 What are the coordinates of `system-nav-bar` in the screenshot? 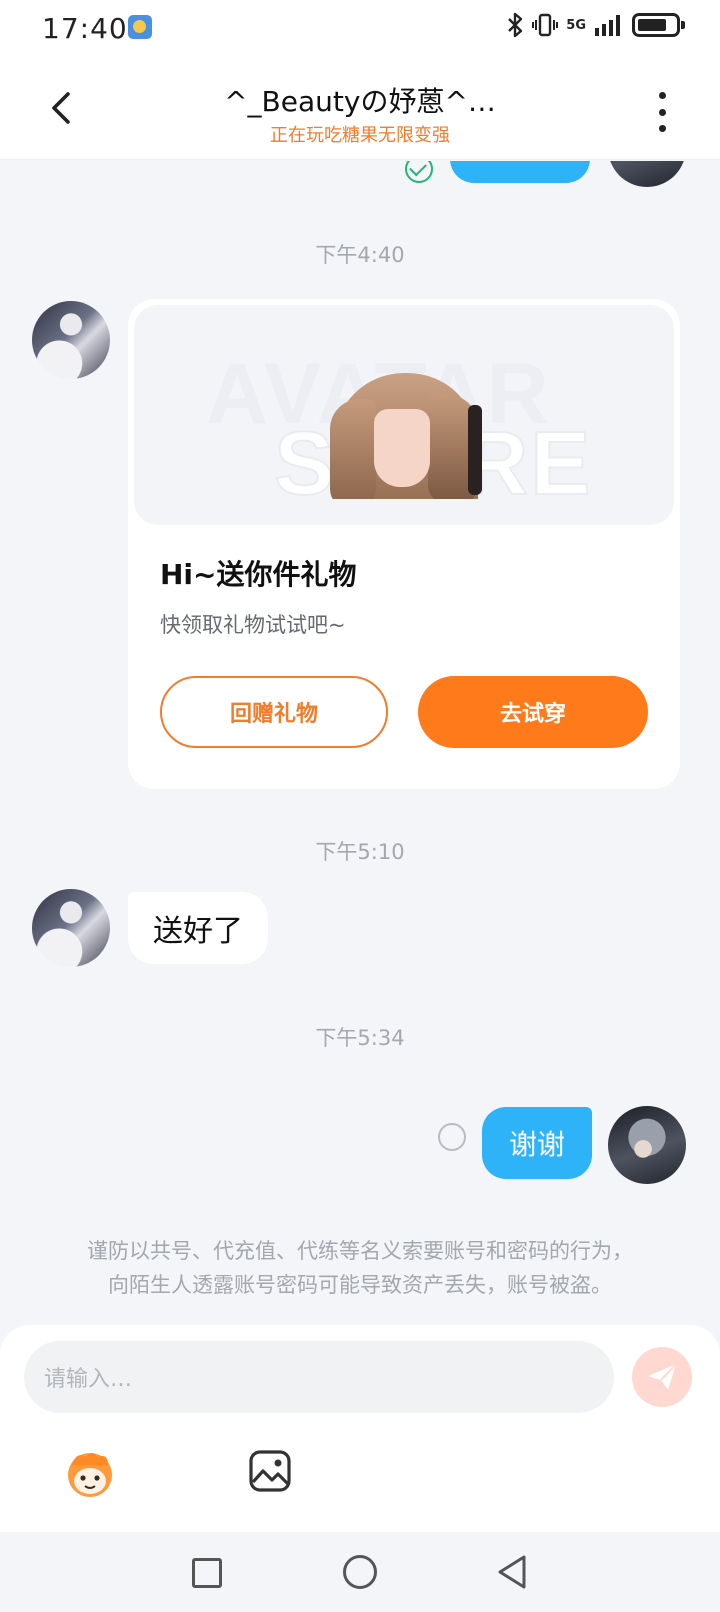 It's located at (360, 1572).